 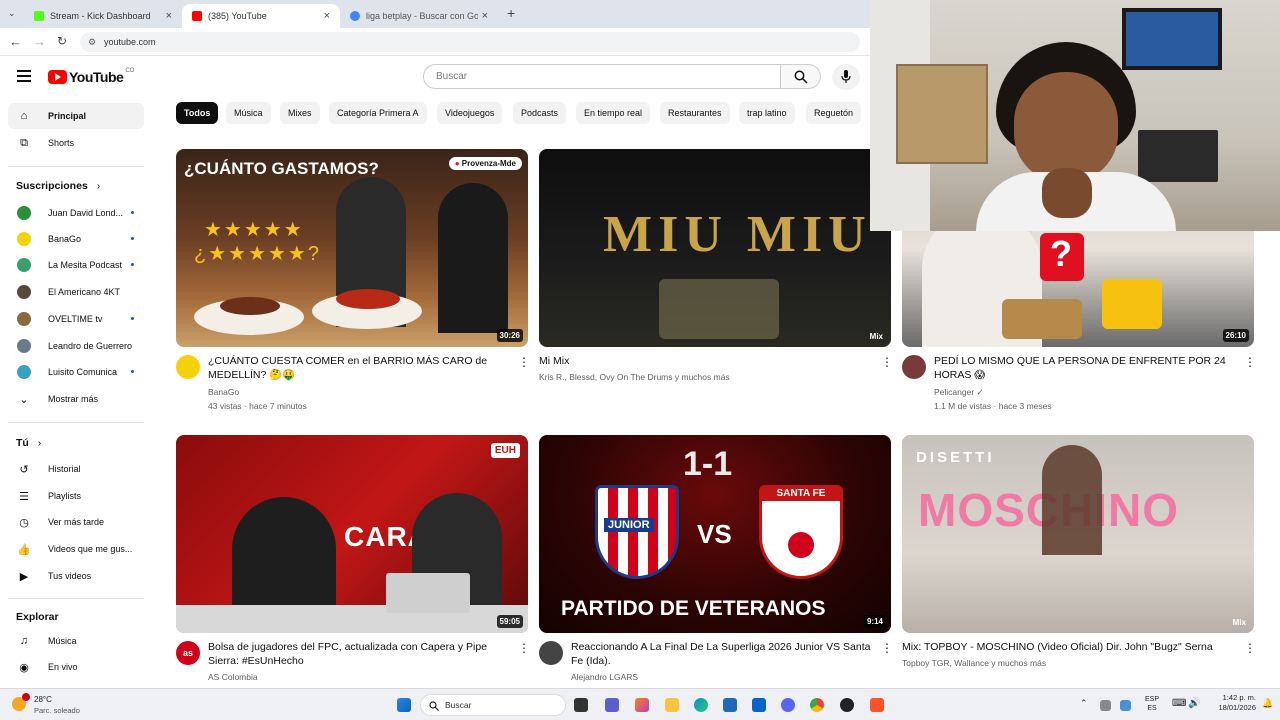 I want to click on tab-list-dropdown-icon: ⌄, so click(x=12, y=13).